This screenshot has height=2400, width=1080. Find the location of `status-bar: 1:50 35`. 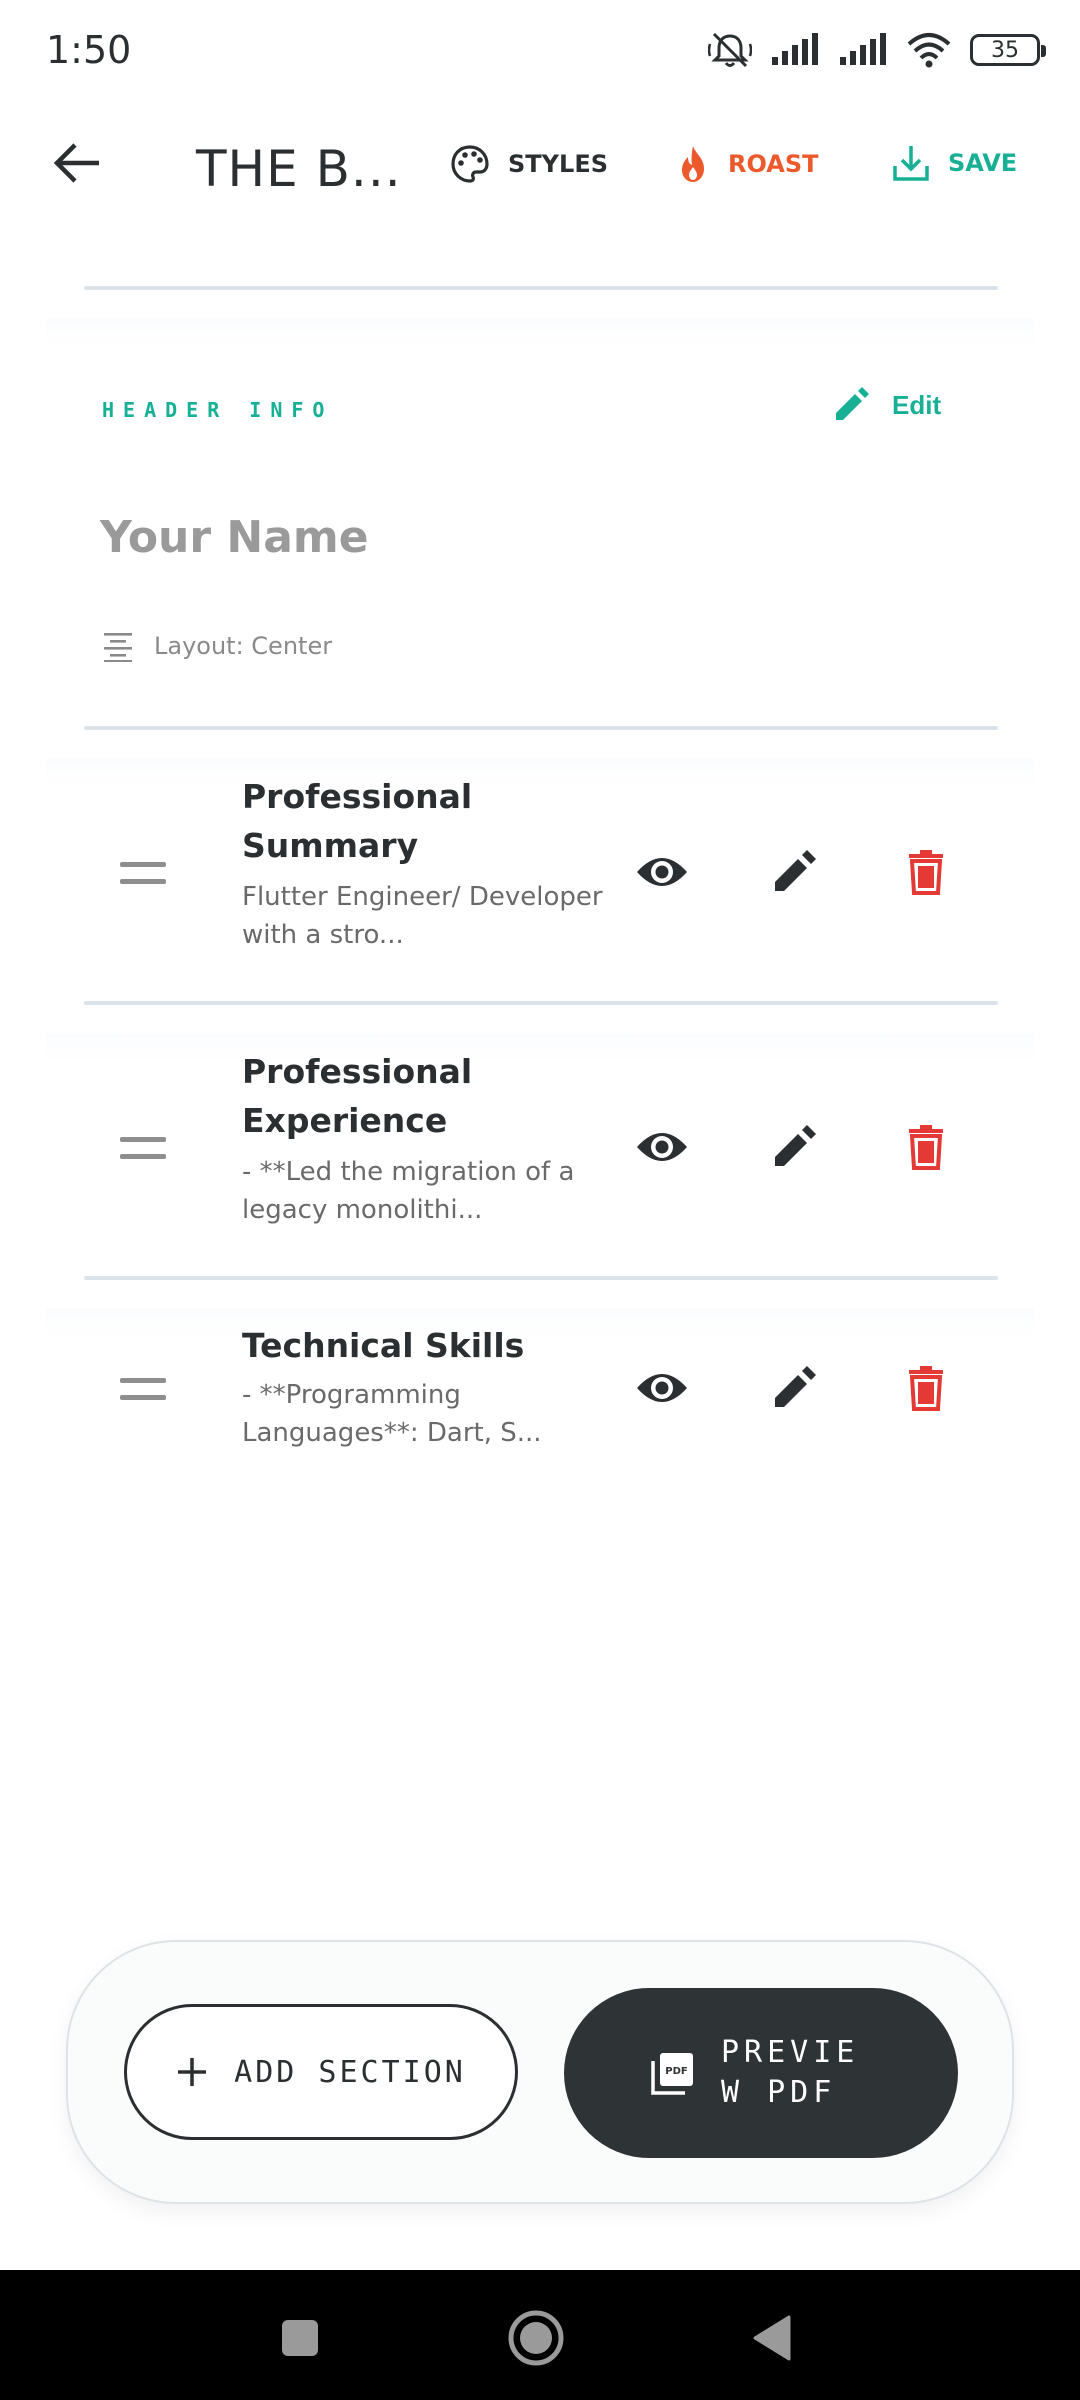

status-bar: 1:50 35 is located at coordinates (540, 50).